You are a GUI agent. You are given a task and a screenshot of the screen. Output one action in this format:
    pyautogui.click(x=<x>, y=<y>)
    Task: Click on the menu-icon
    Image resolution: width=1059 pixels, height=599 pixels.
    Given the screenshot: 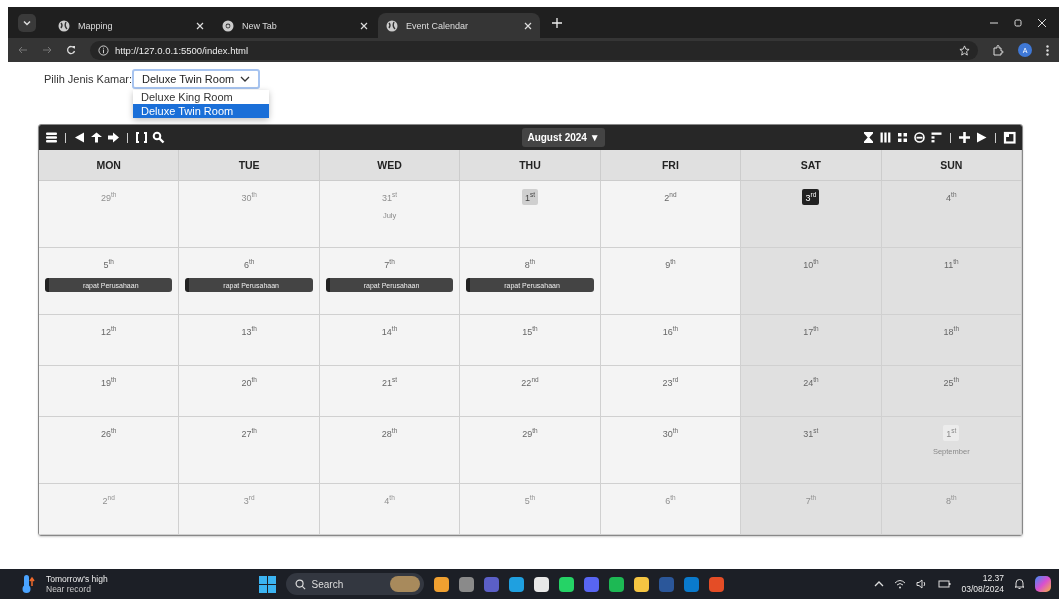 What is the action you would take?
    pyautogui.click(x=51, y=137)
    